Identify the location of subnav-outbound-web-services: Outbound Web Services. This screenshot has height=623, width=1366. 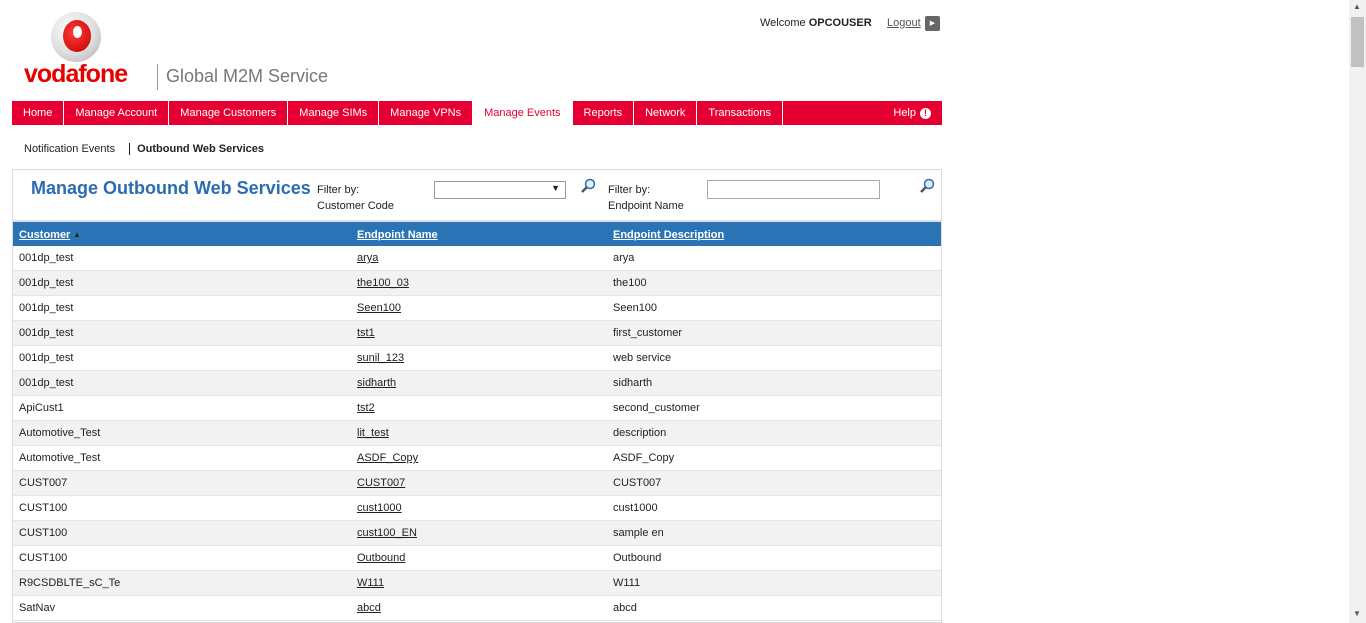
(196, 149).